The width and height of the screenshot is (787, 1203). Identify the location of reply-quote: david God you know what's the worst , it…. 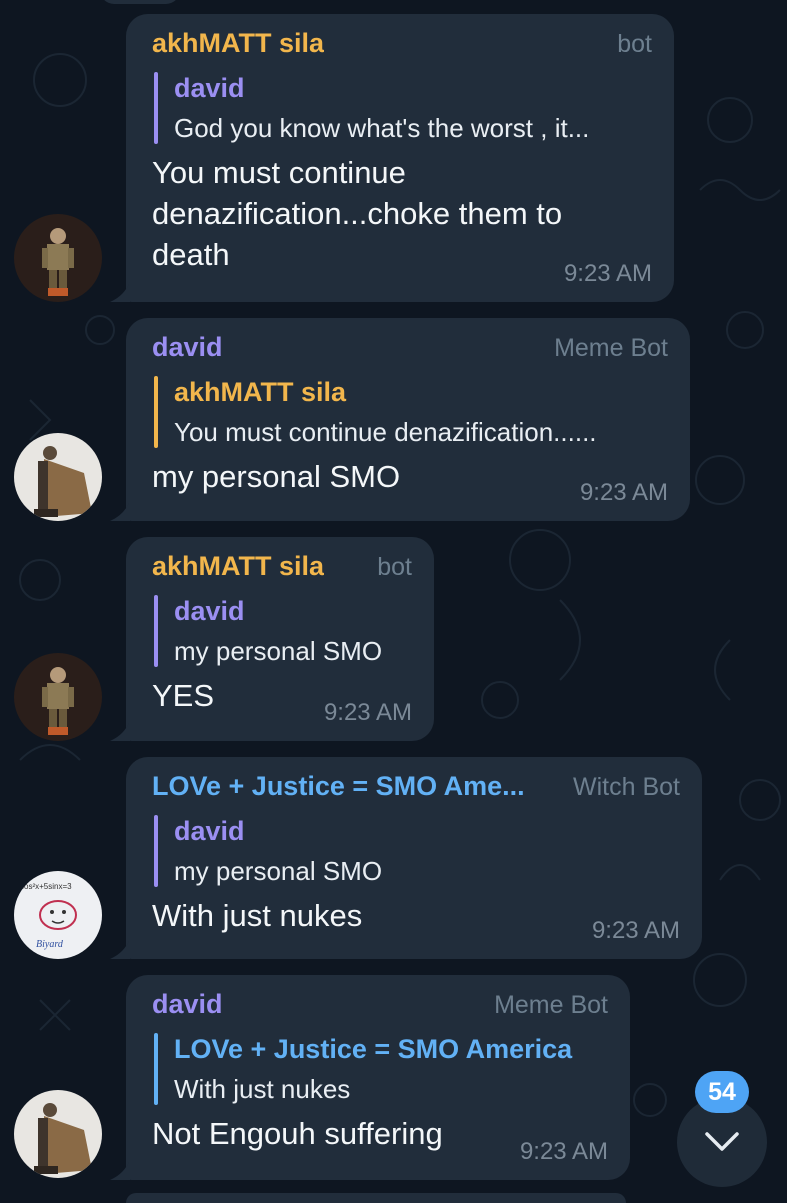
(402, 108).